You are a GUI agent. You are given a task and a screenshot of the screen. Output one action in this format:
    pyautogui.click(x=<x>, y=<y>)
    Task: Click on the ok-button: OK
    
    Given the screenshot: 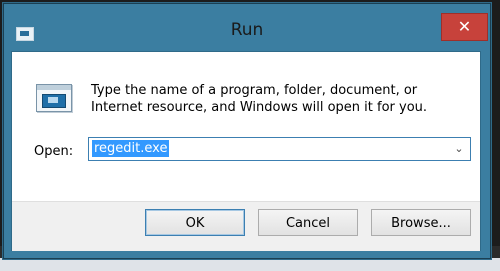 What is the action you would take?
    pyautogui.click(x=195, y=222)
    